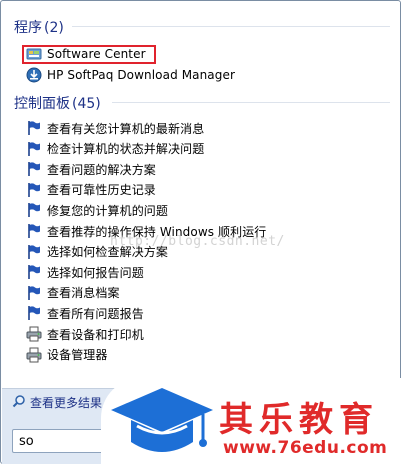  What do you see at coordinates (77, 355) in the screenshot?
I see `control-panel-item-label: 设备管理器` at bounding box center [77, 355].